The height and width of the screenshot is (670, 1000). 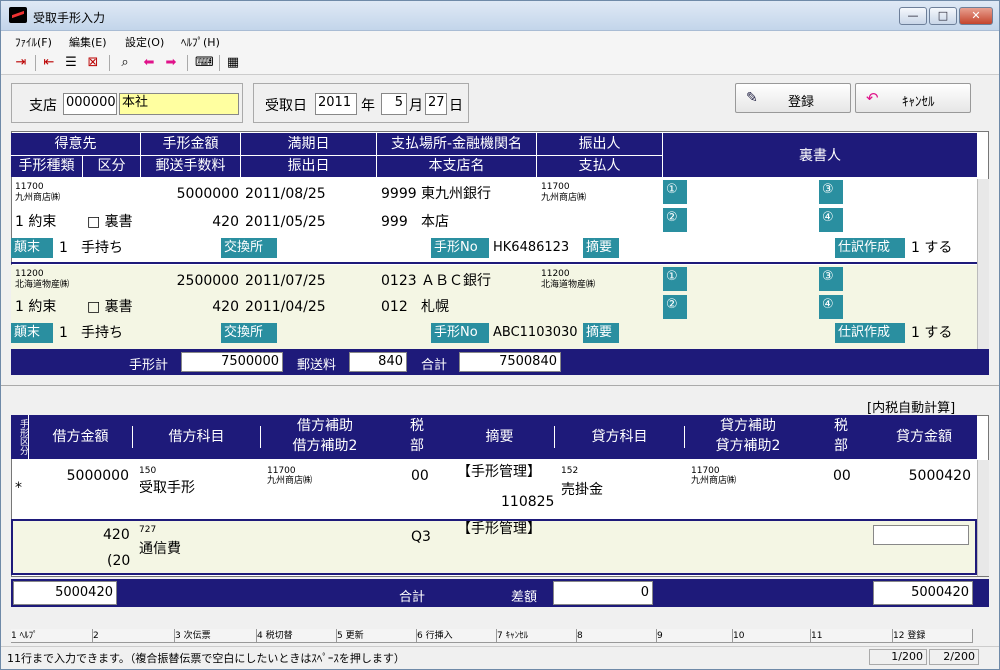 I want to click on drawer-name: 九州商店㈱, so click(x=564, y=198).